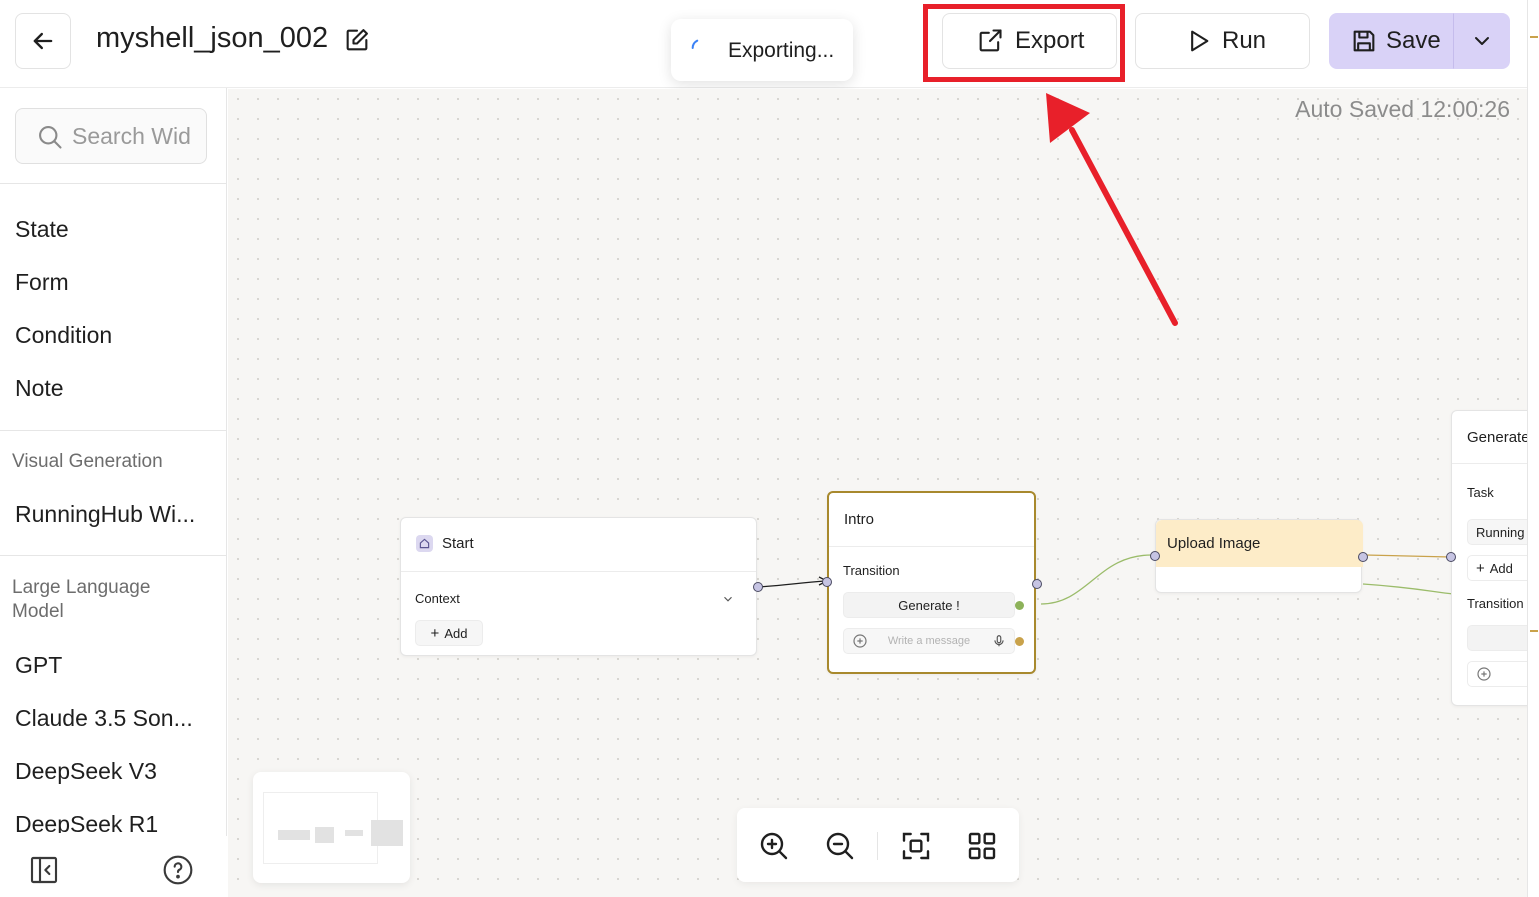 This screenshot has height=897, width=1539. What do you see at coordinates (44, 870) in the screenshot?
I see `collapse-sidebar-icon` at bounding box center [44, 870].